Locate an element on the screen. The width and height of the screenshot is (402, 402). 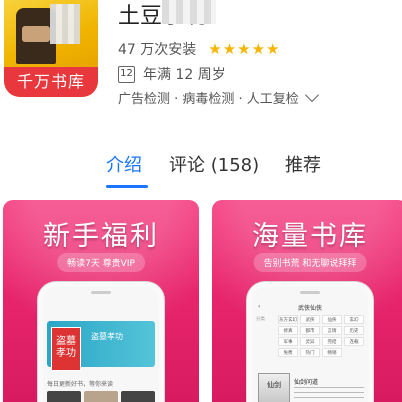
rating-stars-icon: ★★★★★ is located at coordinates (244, 49).